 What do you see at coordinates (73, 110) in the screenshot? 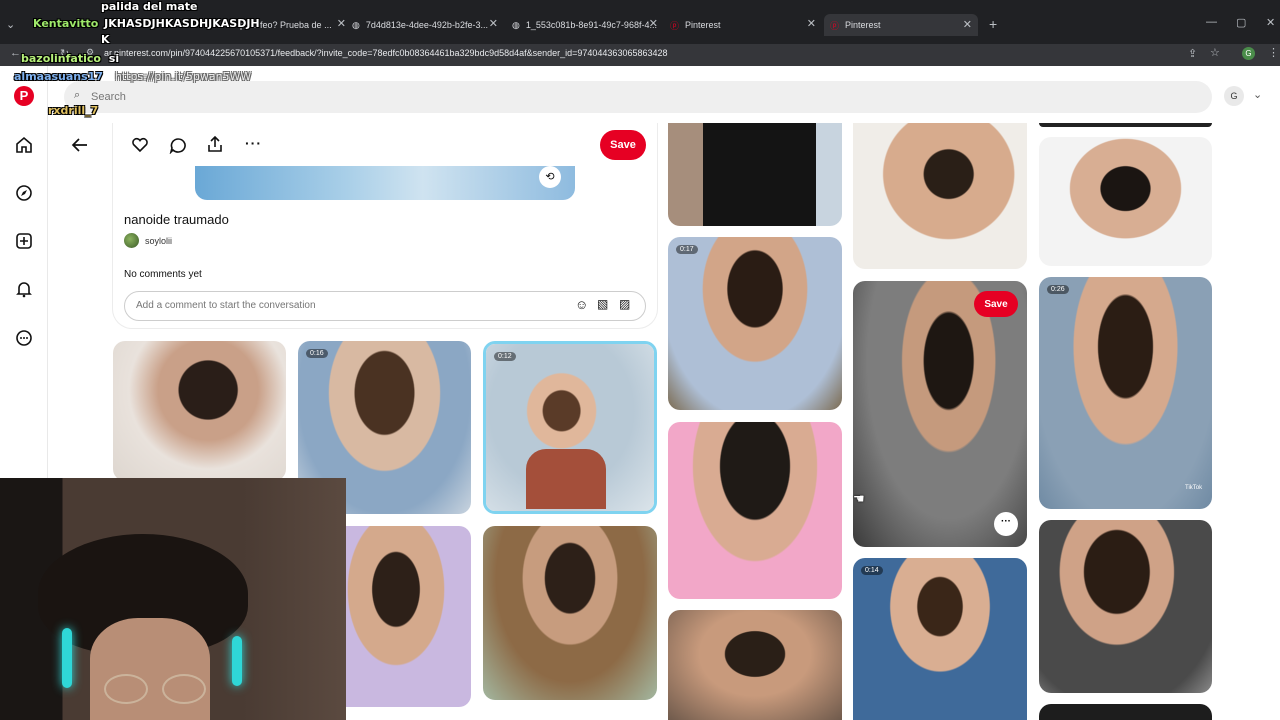
I see `chat-user: rxdrill_7` at bounding box center [73, 110].